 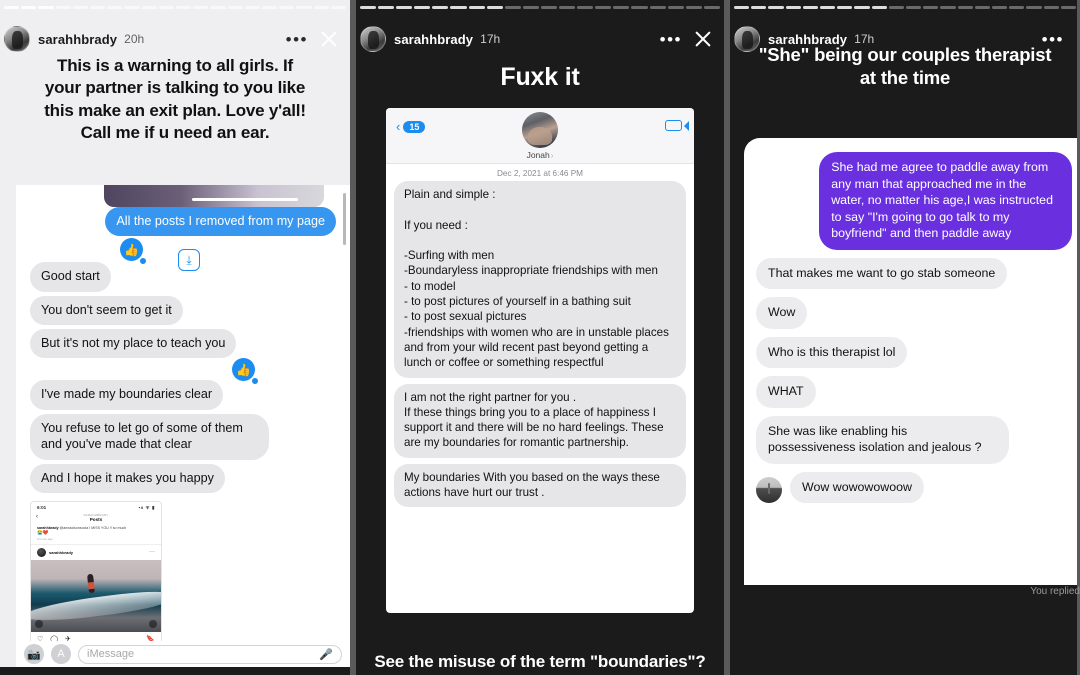 What do you see at coordinates (45, 538) in the screenshot?
I see `note-time: 9 hours ago` at bounding box center [45, 538].